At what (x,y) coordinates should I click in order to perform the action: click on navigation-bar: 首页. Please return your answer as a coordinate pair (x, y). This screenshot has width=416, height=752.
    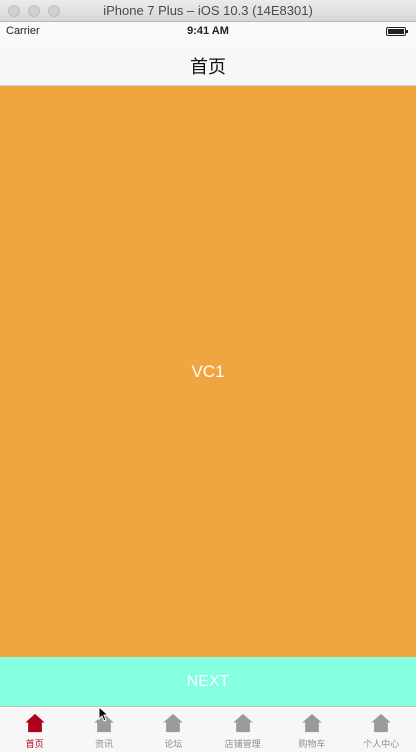
    Looking at the image, I should click on (208, 64).